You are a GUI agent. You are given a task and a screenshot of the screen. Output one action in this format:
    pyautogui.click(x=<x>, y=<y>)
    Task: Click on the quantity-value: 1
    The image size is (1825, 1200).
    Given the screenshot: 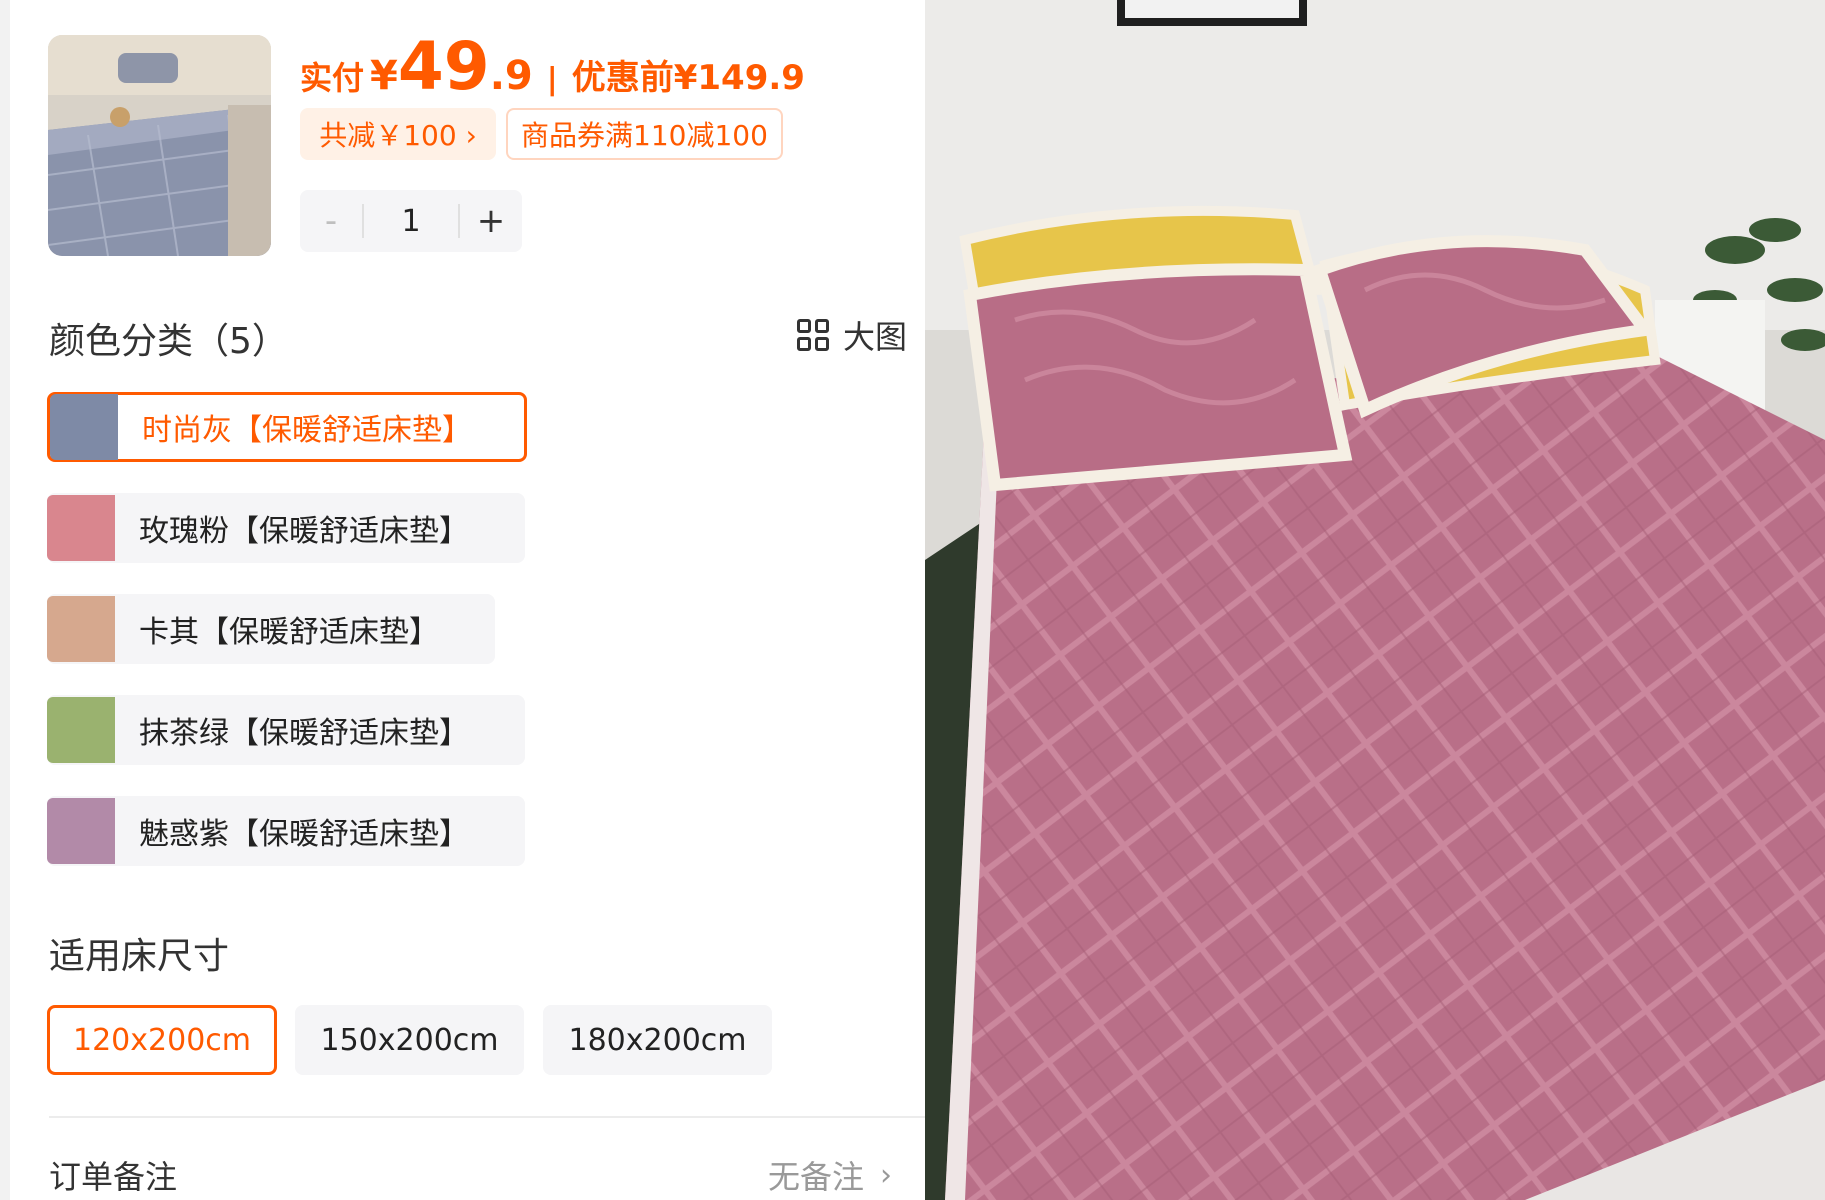 What is the action you would take?
    pyautogui.click(x=411, y=221)
    